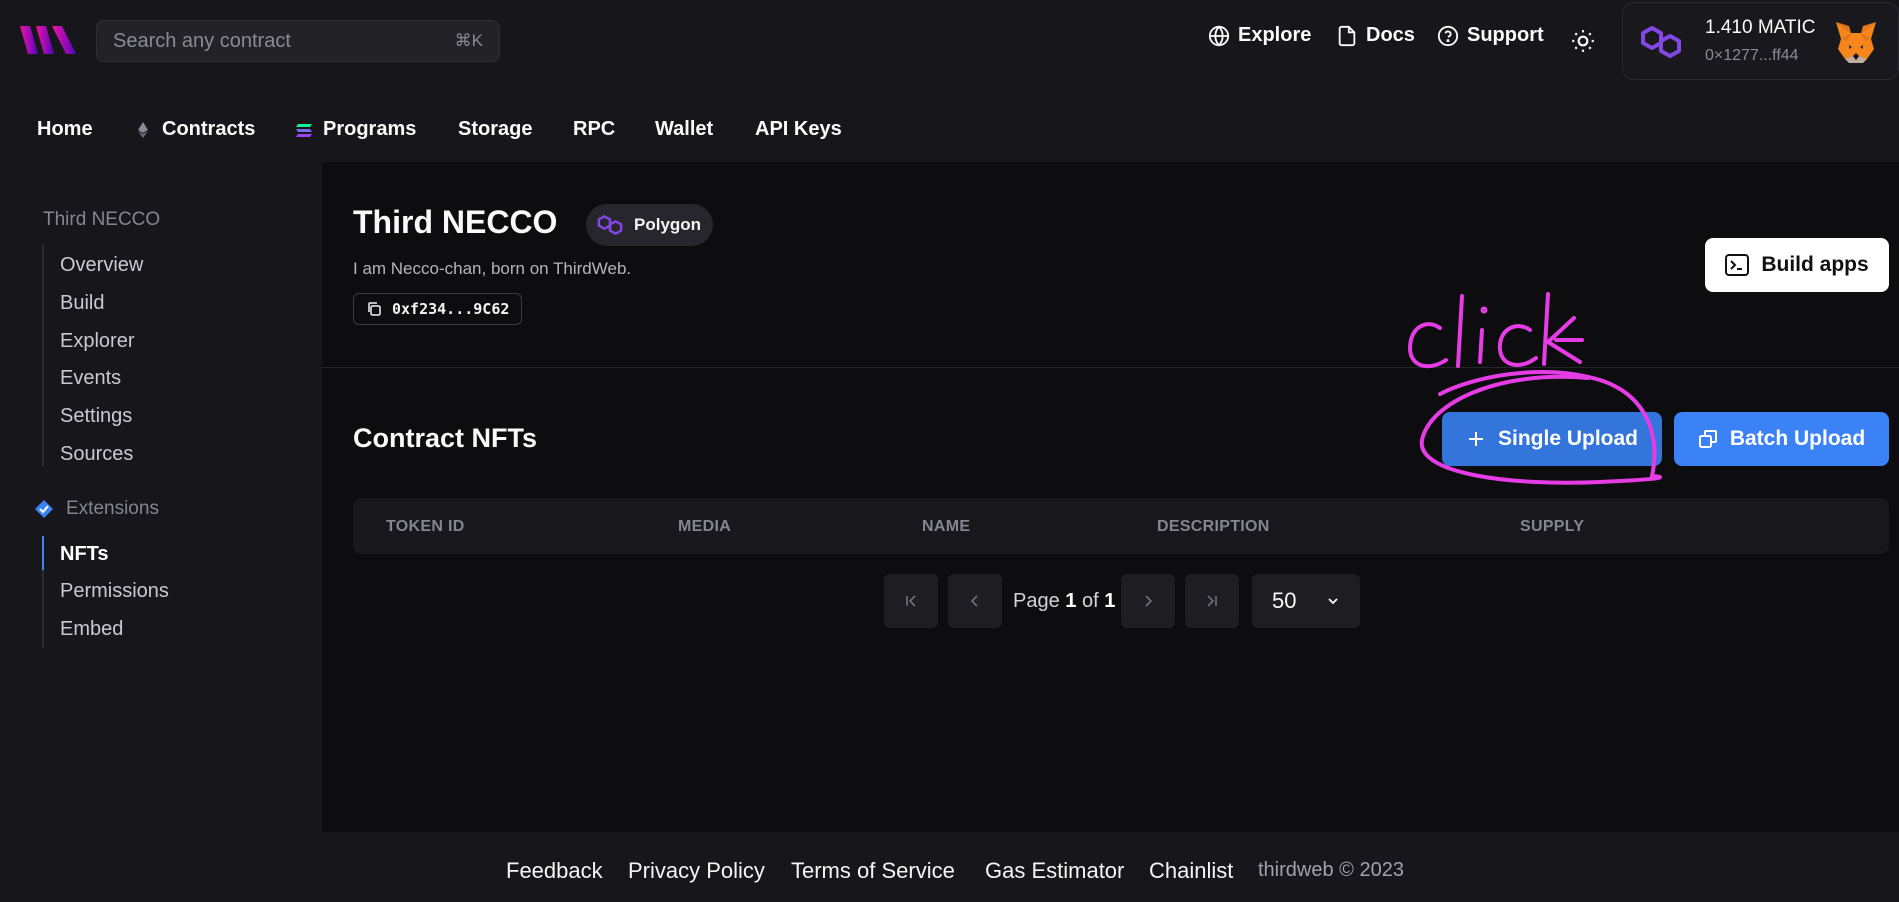 This screenshot has height=902, width=1899. I want to click on metamask-icon, so click(1856, 42).